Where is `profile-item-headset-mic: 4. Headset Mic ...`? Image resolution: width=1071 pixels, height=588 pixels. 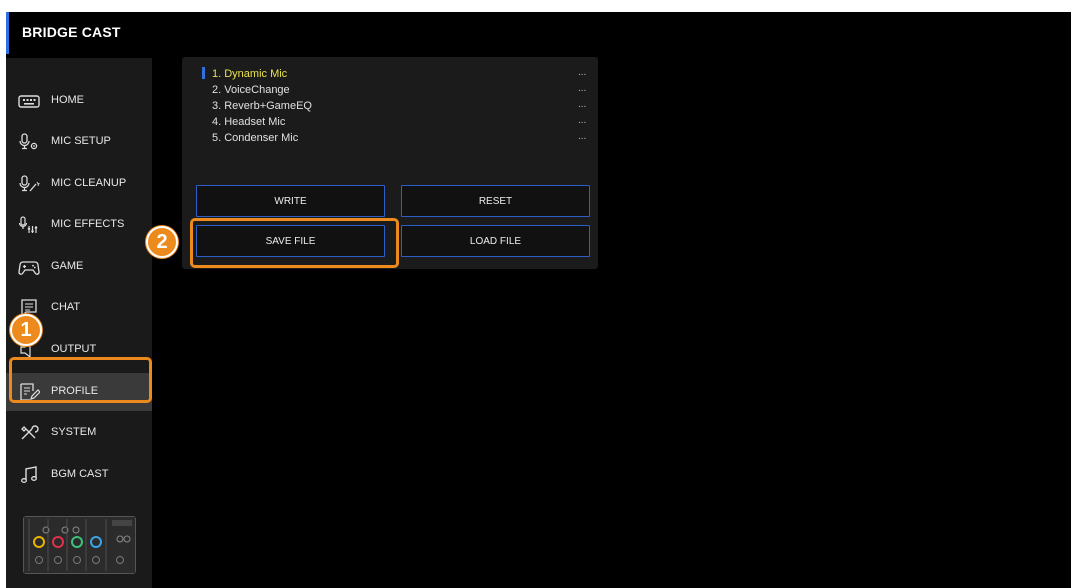 profile-item-headset-mic: 4. Headset Mic ... is located at coordinates (395, 123).